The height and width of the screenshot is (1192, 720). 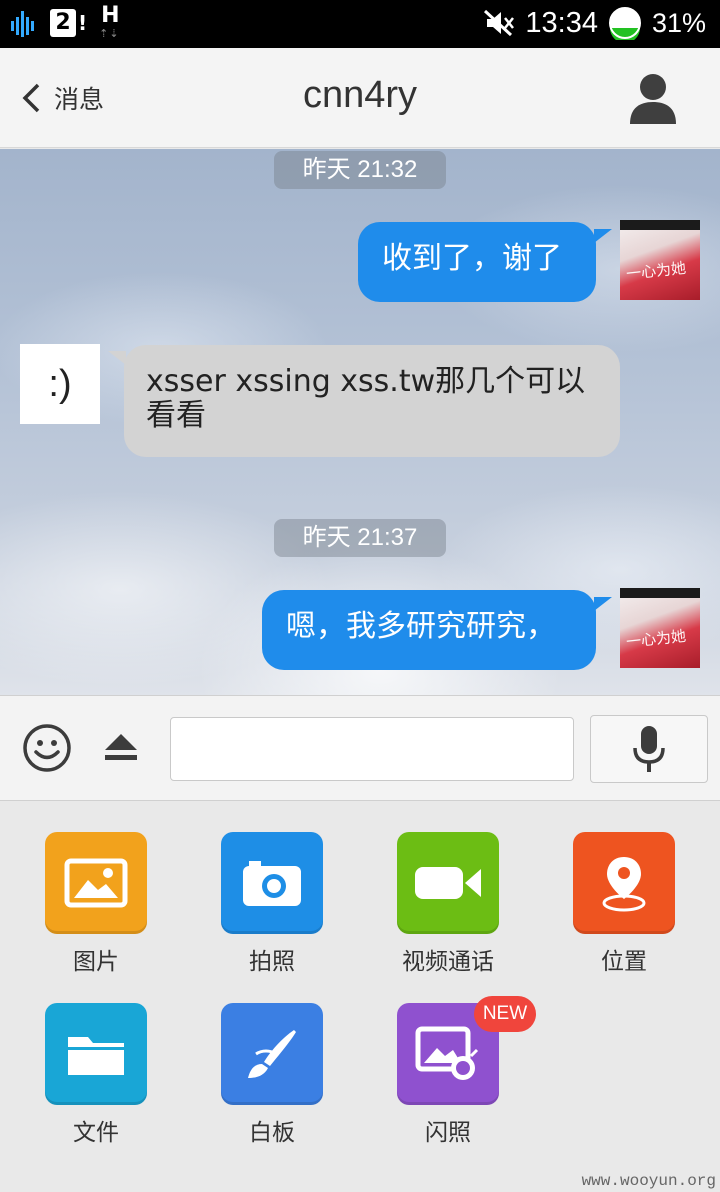 I want to click on page-title: cnn4ry, so click(x=360, y=95).